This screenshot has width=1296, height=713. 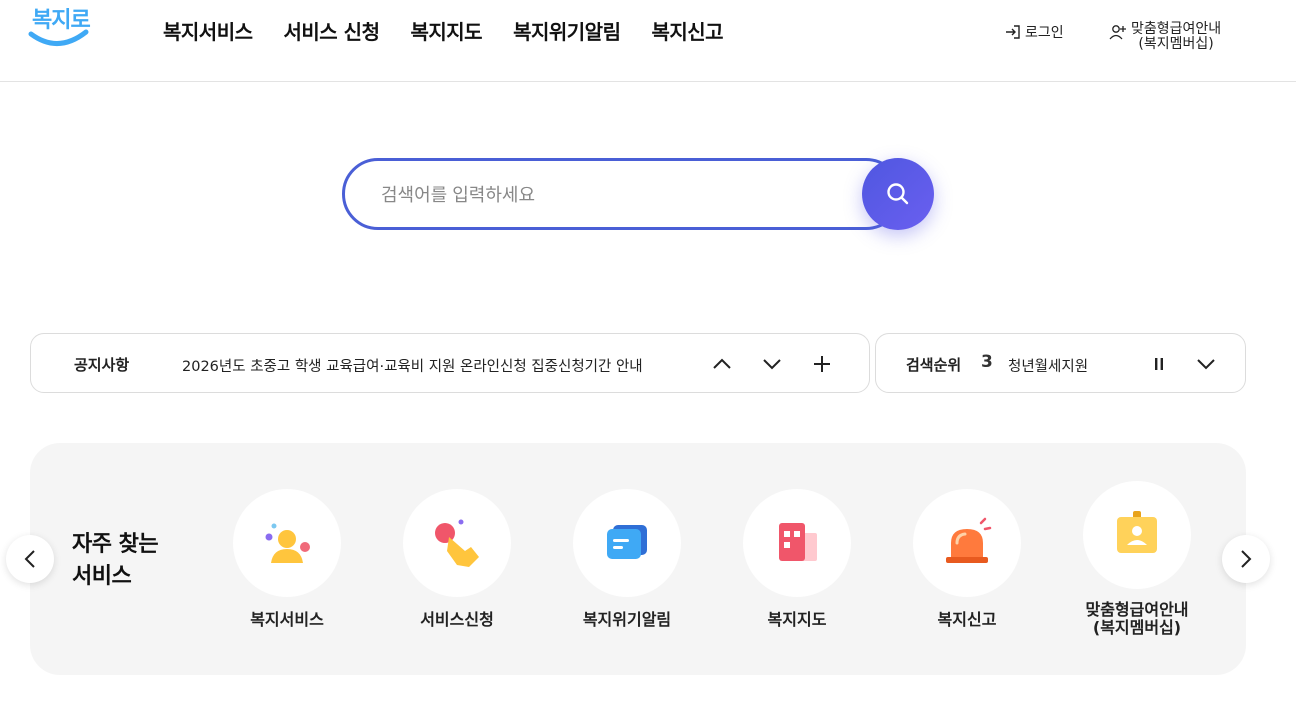 What do you see at coordinates (332, 30) in the screenshot?
I see `nav-service-apply: 서비스 신청` at bounding box center [332, 30].